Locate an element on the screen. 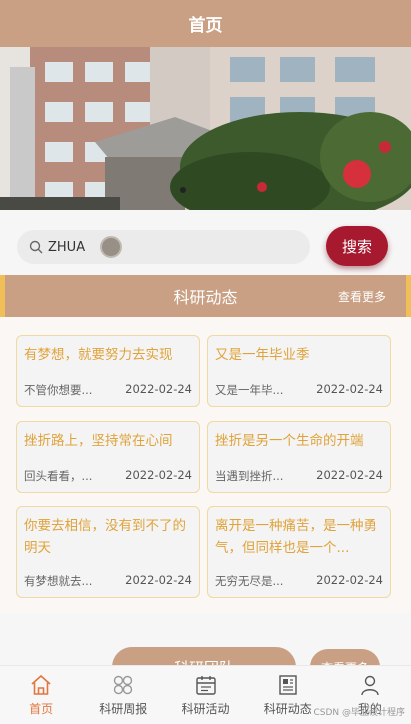 This screenshot has height=724, width=411. tab-weekly-report: 科研周报 is located at coordinates (123, 695).